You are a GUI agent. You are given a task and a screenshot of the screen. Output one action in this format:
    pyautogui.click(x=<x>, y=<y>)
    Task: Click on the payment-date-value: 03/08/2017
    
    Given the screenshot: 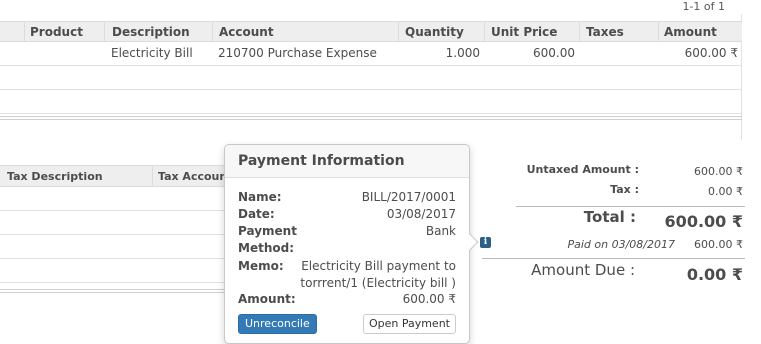 What is the action you would take?
    pyautogui.click(x=421, y=214)
    